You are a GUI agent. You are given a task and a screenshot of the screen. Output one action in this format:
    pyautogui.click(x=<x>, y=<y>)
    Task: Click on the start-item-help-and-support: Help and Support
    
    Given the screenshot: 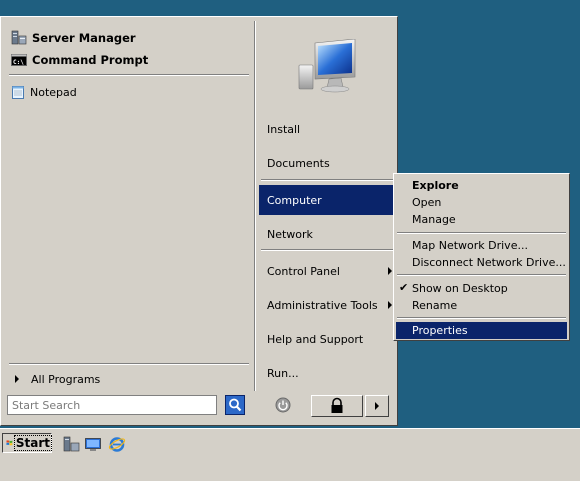 What is the action you would take?
    pyautogui.click(x=327, y=339)
    